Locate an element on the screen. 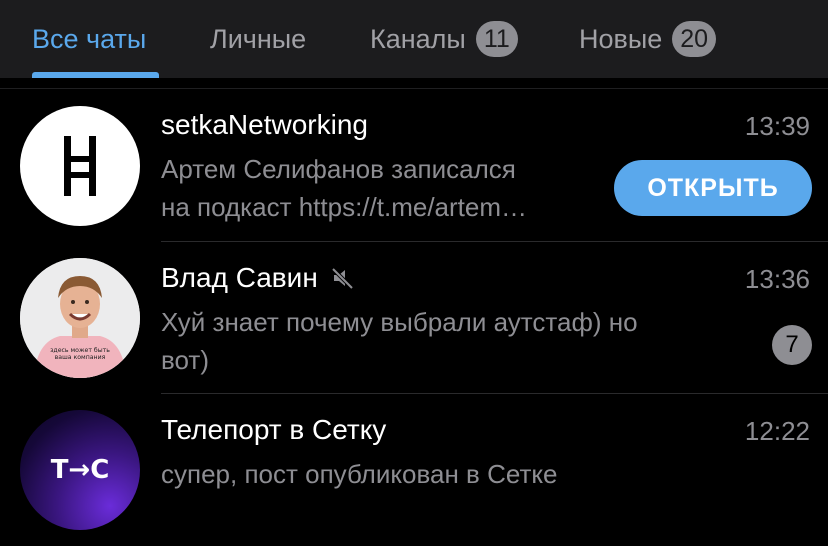 Image resolution: width=828 pixels, height=546 pixels. tab-new-label: Новые is located at coordinates (621, 38).